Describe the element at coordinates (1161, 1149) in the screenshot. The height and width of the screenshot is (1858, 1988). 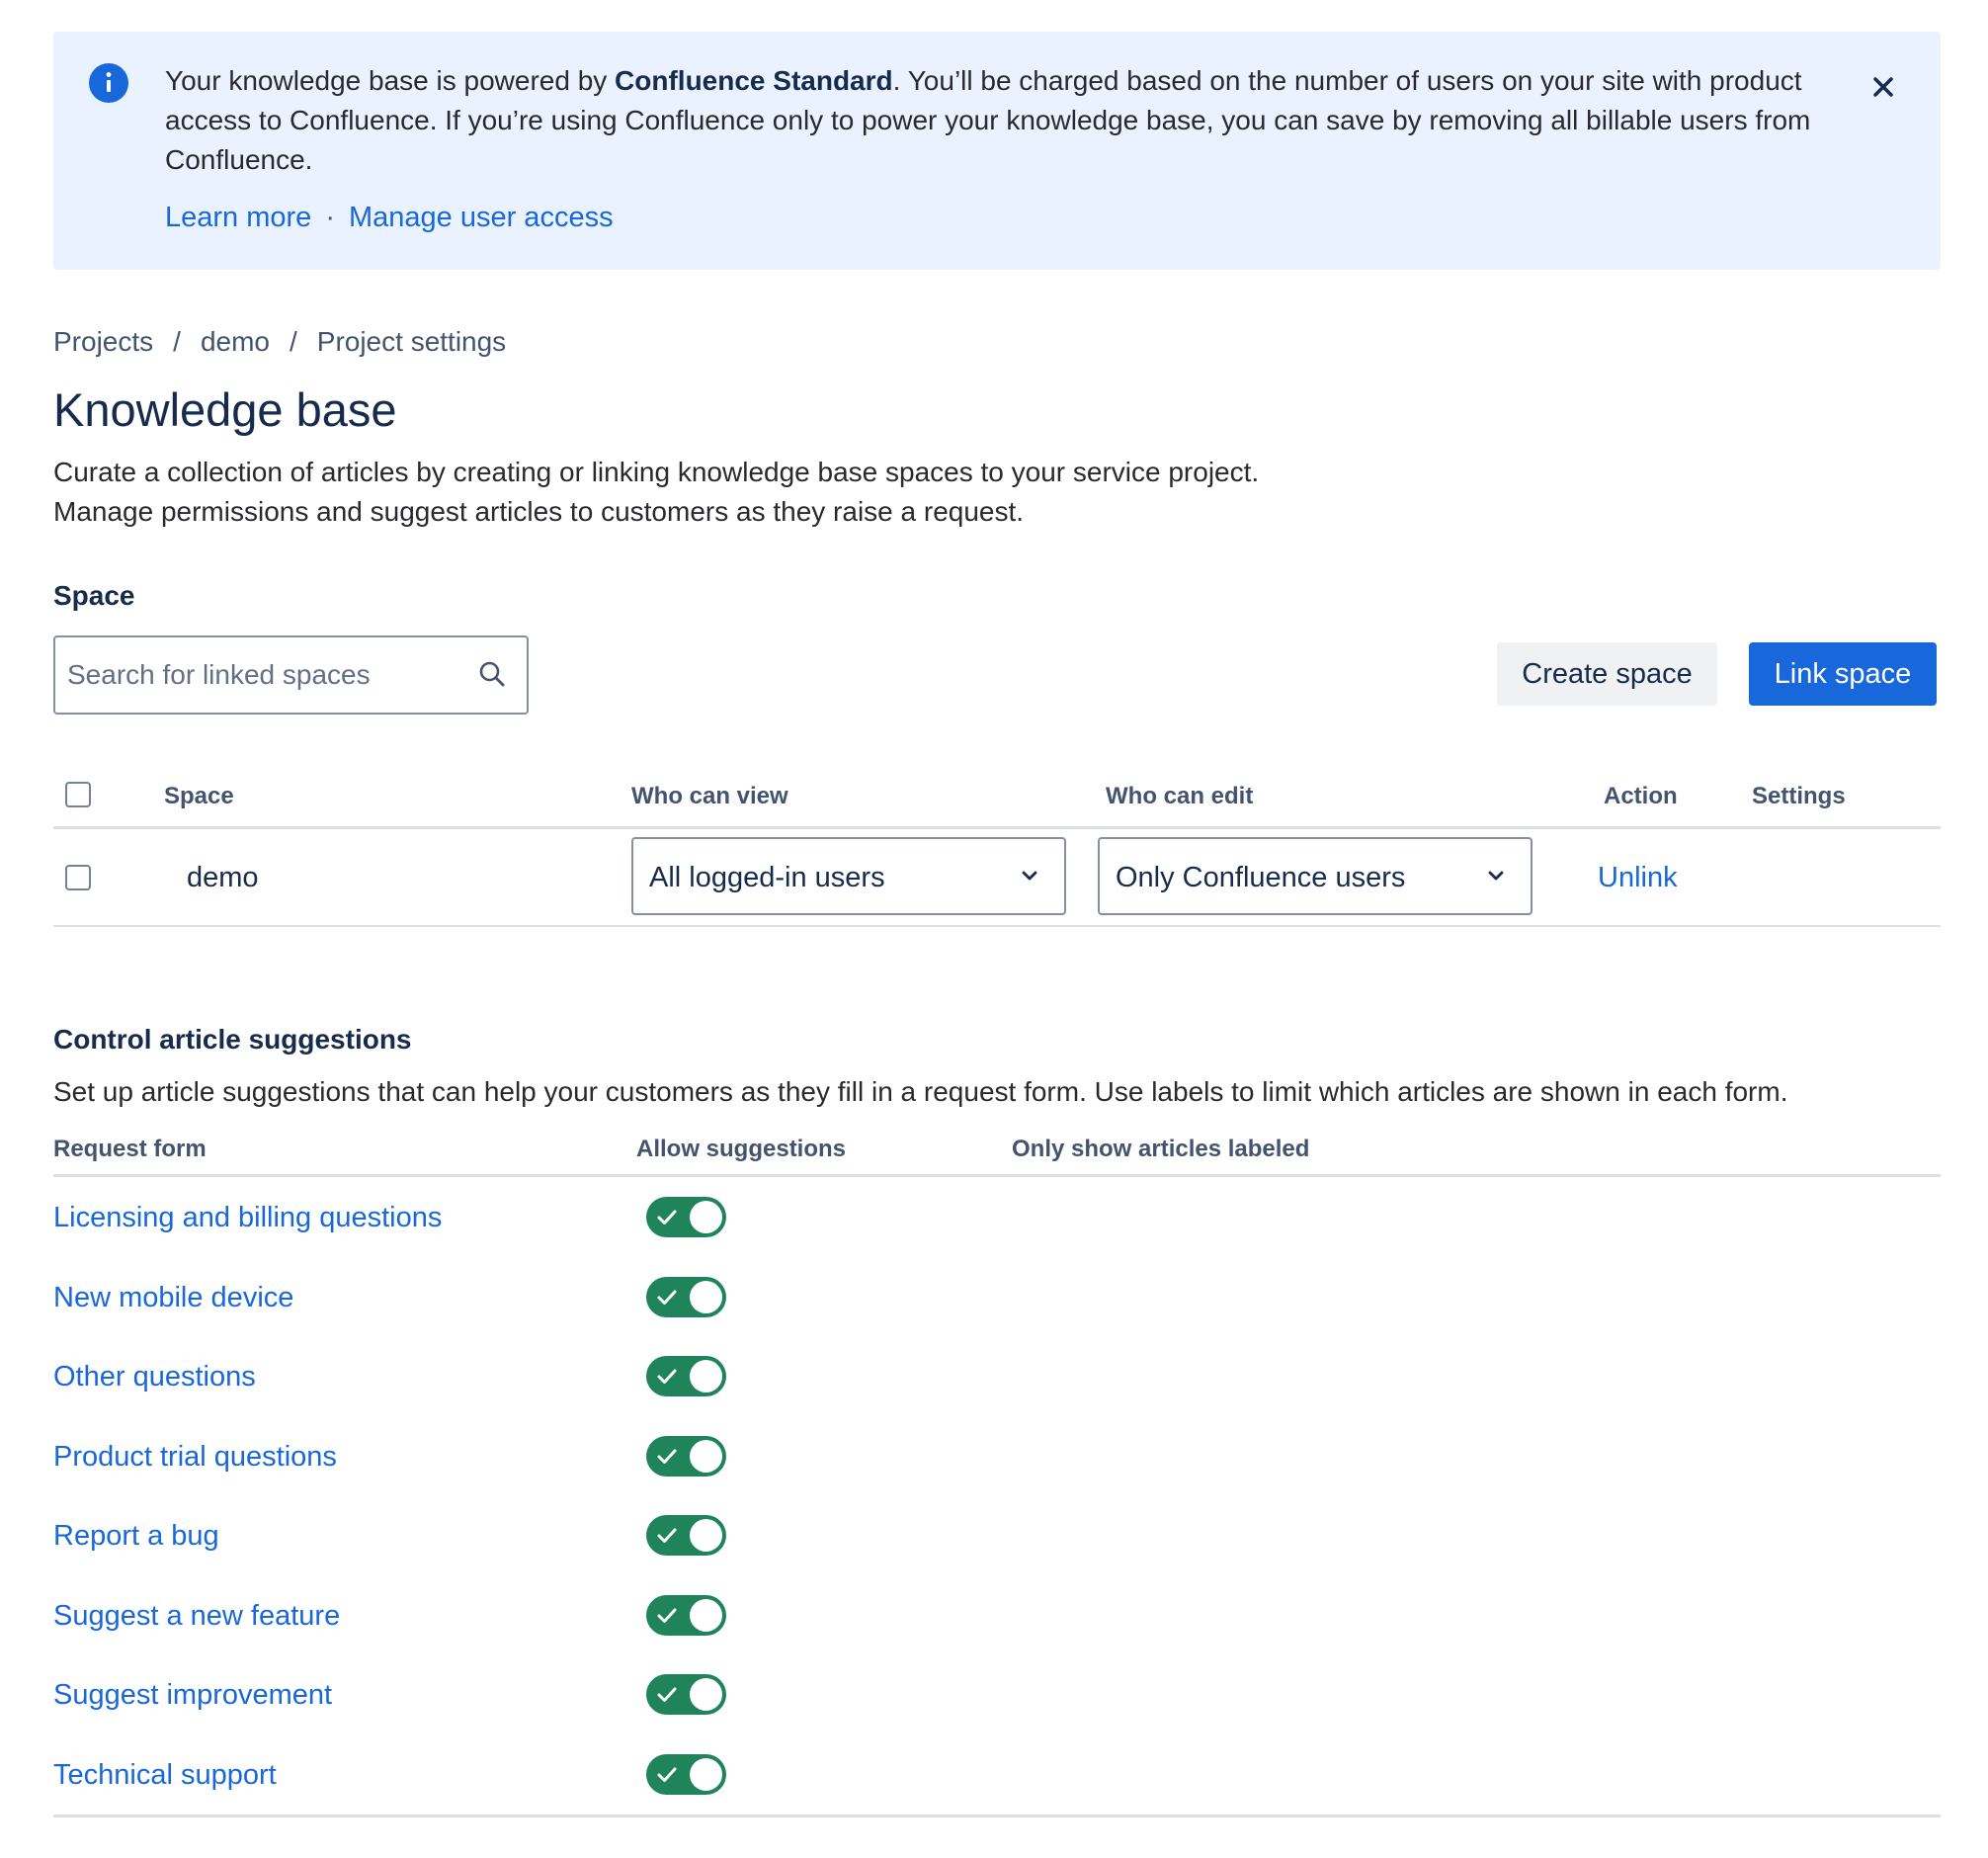
I see `column-header-only-show-articles-labeled: Only show articles labeled` at that location.